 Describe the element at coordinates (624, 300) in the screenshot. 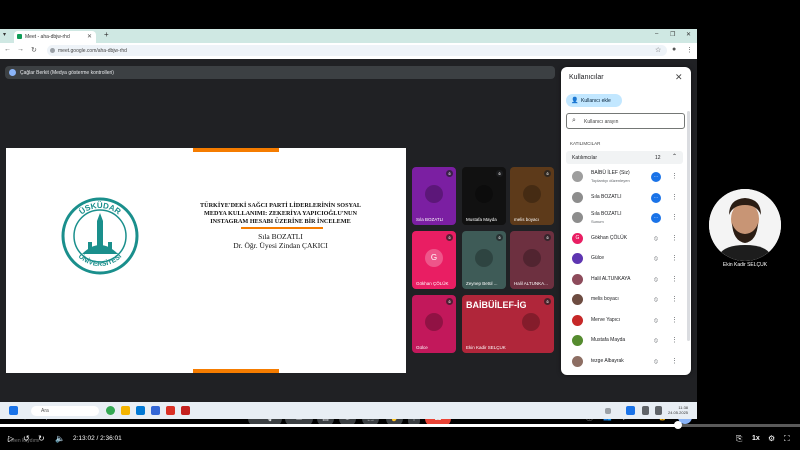

I see `participant-row: melis boyacı ⦸ ⋮` at that location.